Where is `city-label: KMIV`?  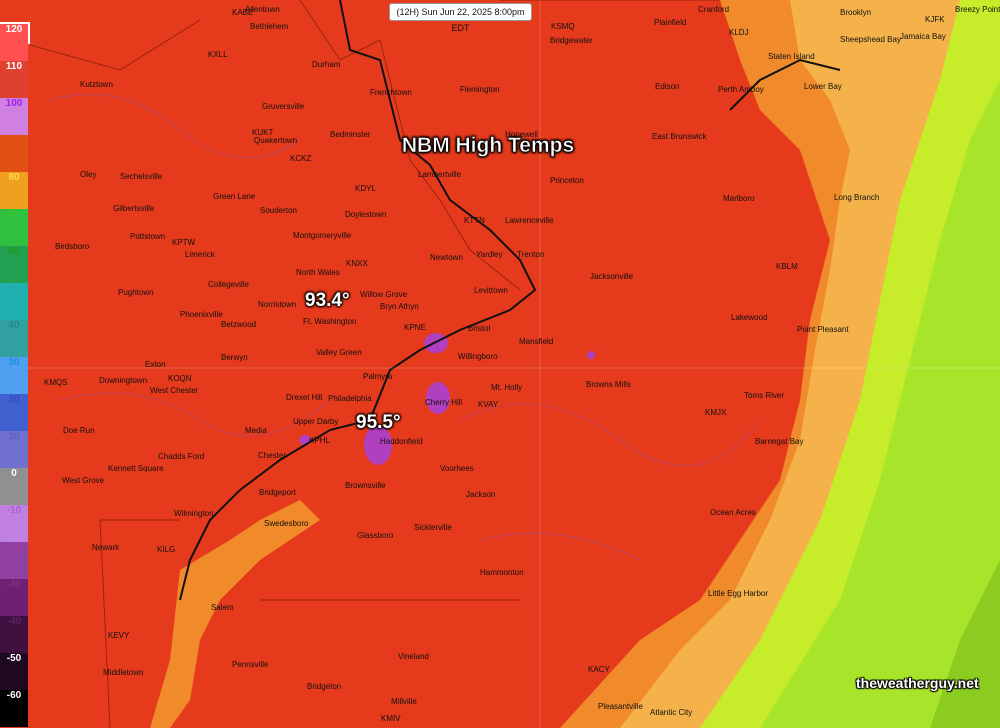 city-label: KMIV is located at coordinates (391, 718).